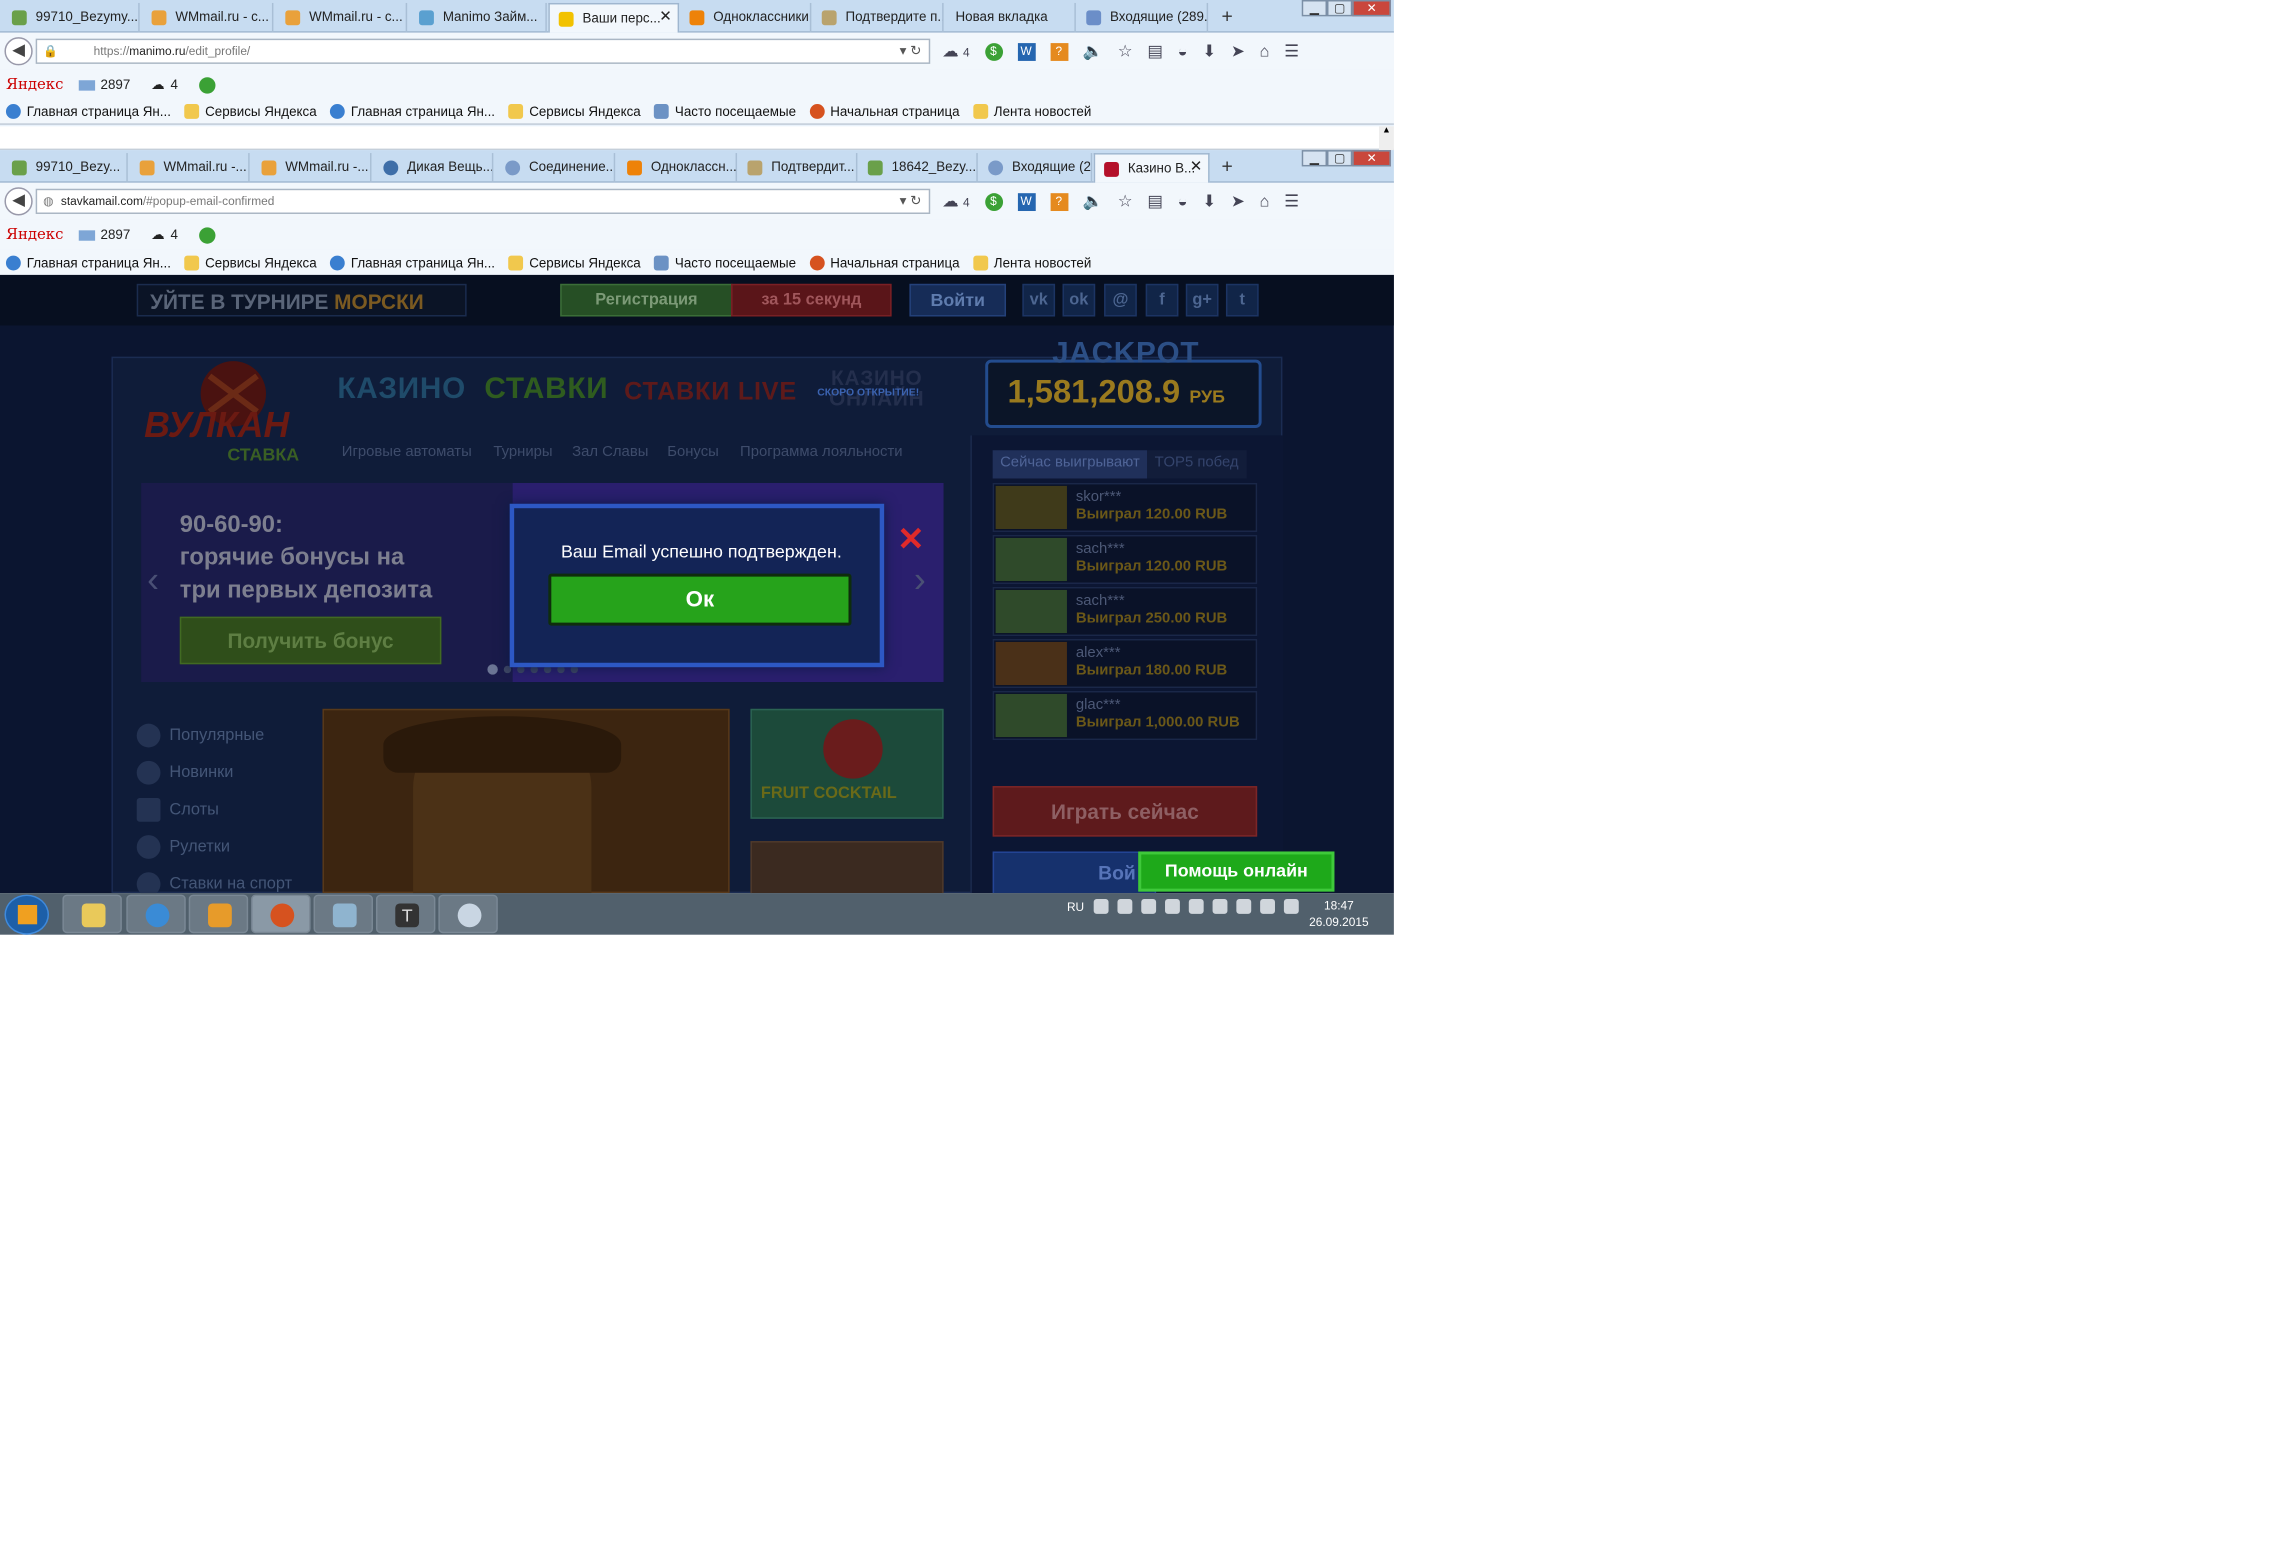  What do you see at coordinates (1196, 906) in the screenshot?
I see `signal-icon` at bounding box center [1196, 906].